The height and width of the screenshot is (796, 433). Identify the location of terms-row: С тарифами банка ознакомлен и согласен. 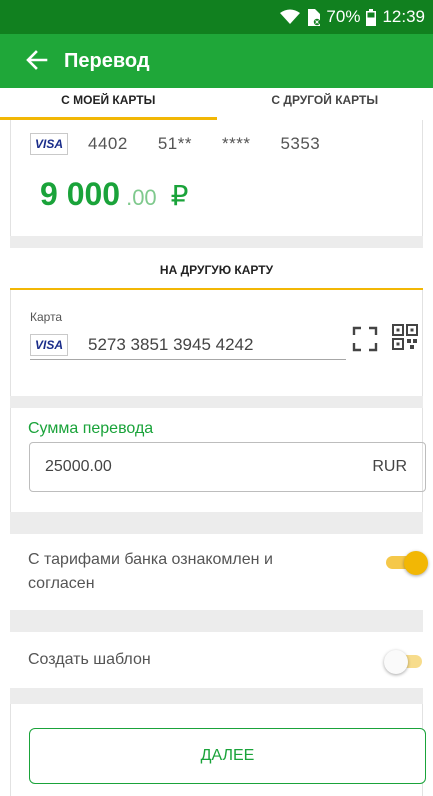
(216, 572).